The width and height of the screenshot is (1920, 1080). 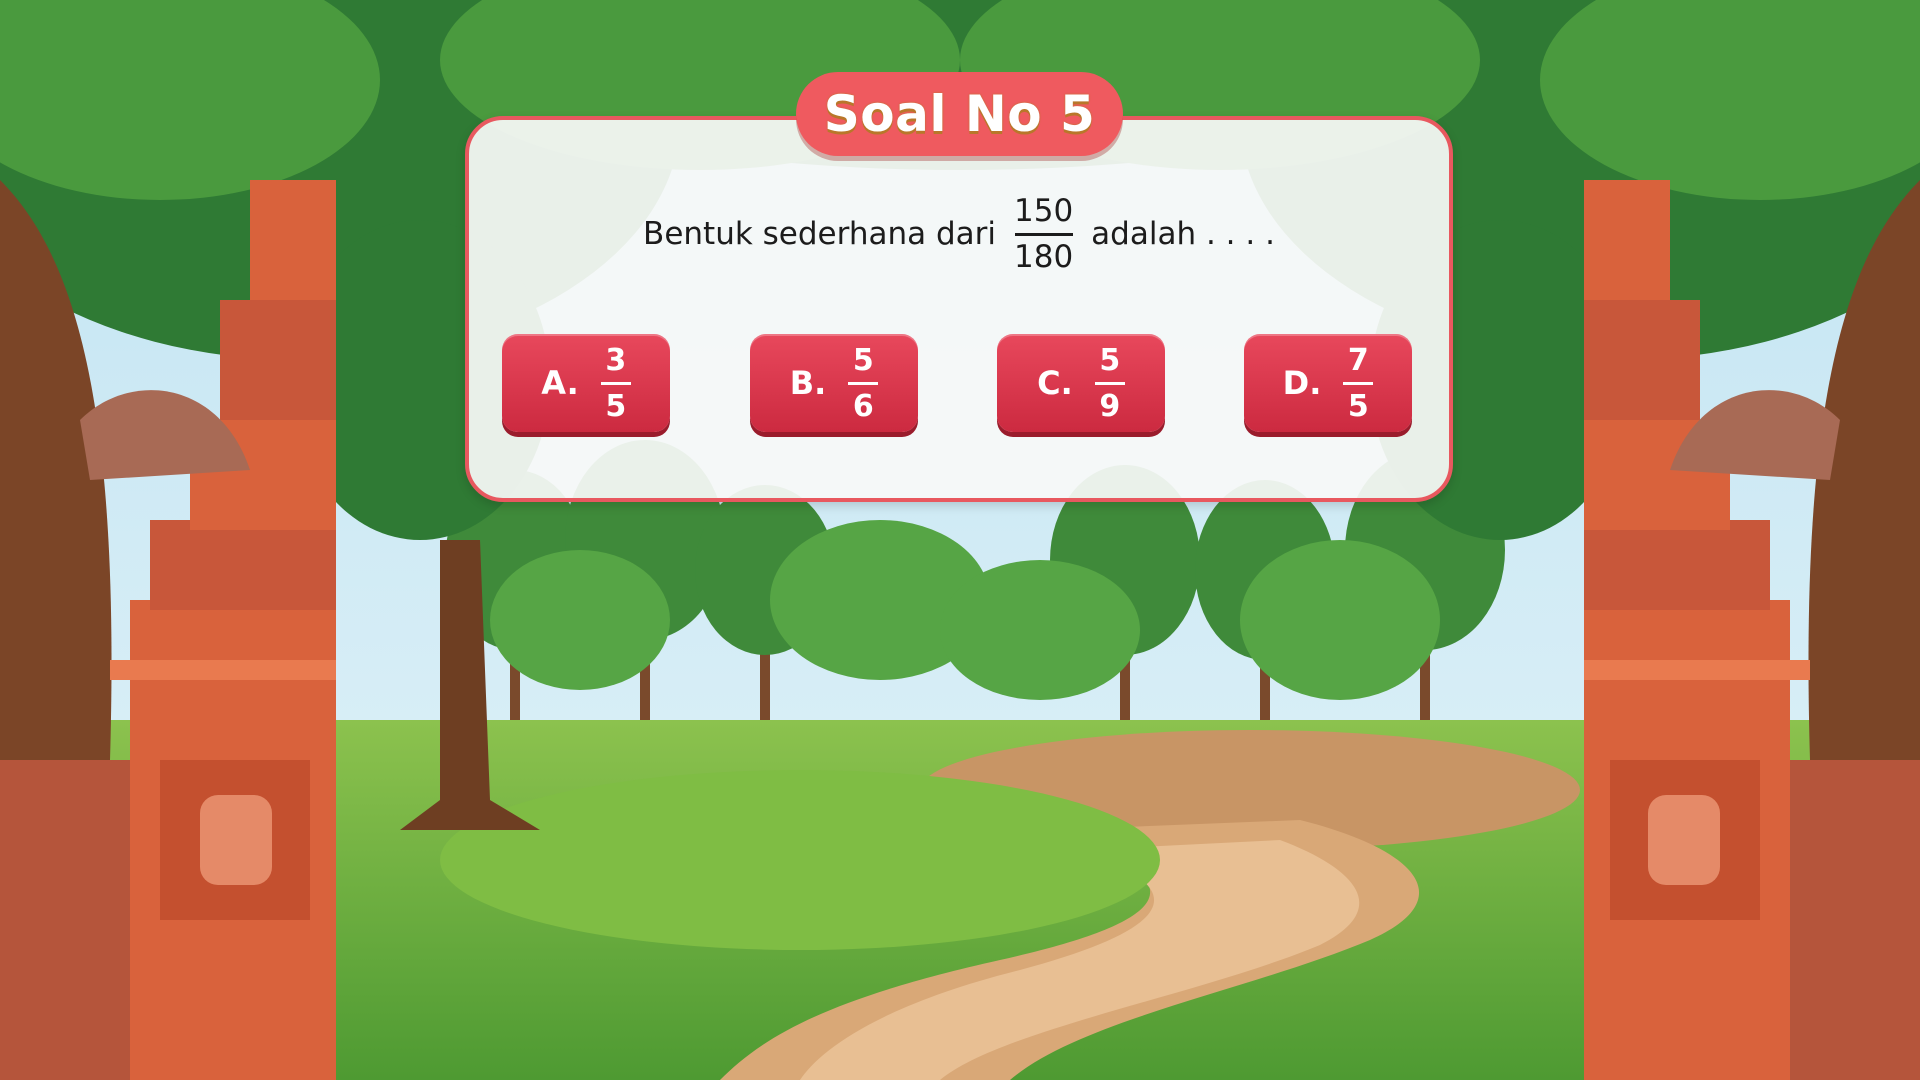 I want to click on option-fraction: 7 5, so click(x=1358, y=383).